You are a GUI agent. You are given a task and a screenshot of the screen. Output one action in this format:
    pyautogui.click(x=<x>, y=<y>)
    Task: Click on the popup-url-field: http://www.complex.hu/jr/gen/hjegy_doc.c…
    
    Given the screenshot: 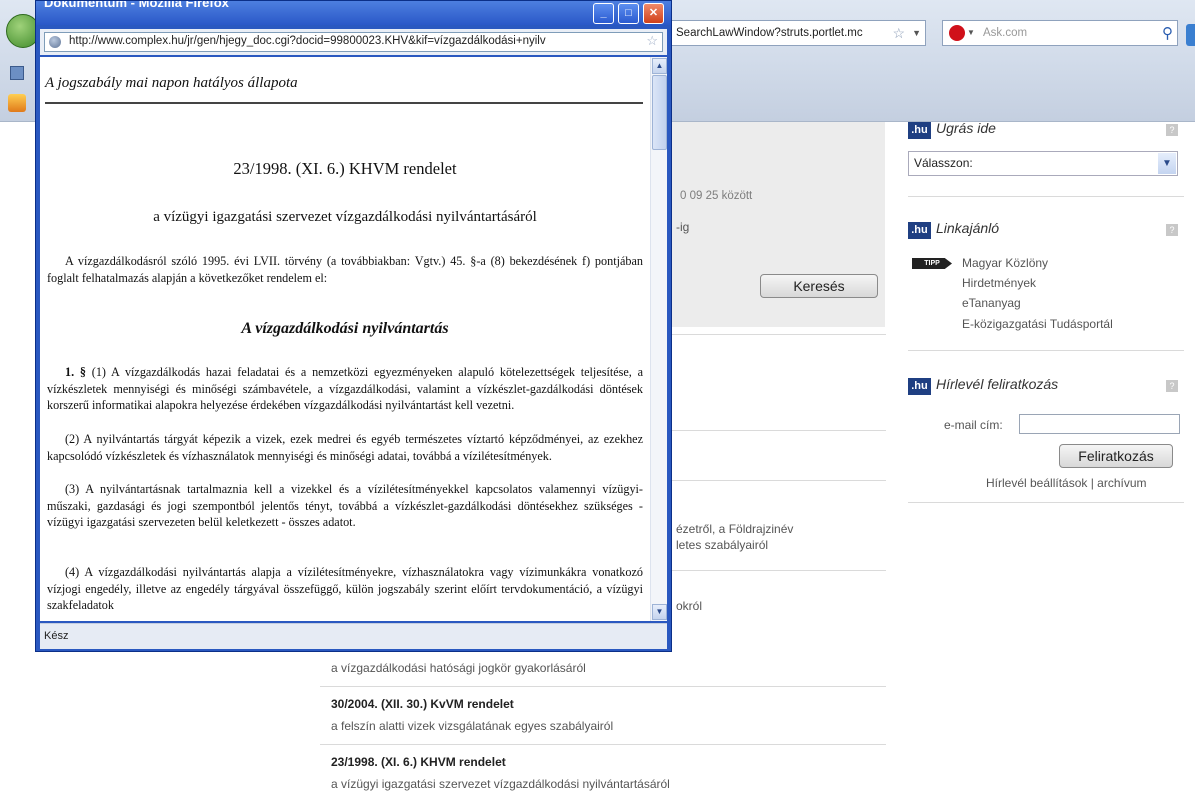 What is the action you would take?
    pyautogui.click(x=353, y=42)
    